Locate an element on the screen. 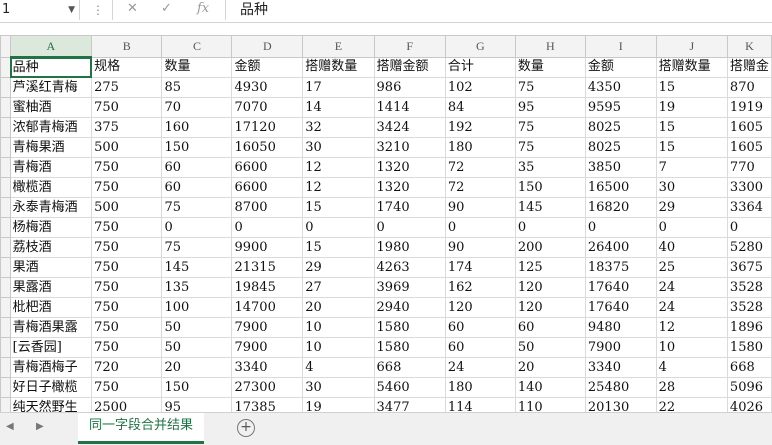  cell: 橄榄酒 is located at coordinates (51, 187).